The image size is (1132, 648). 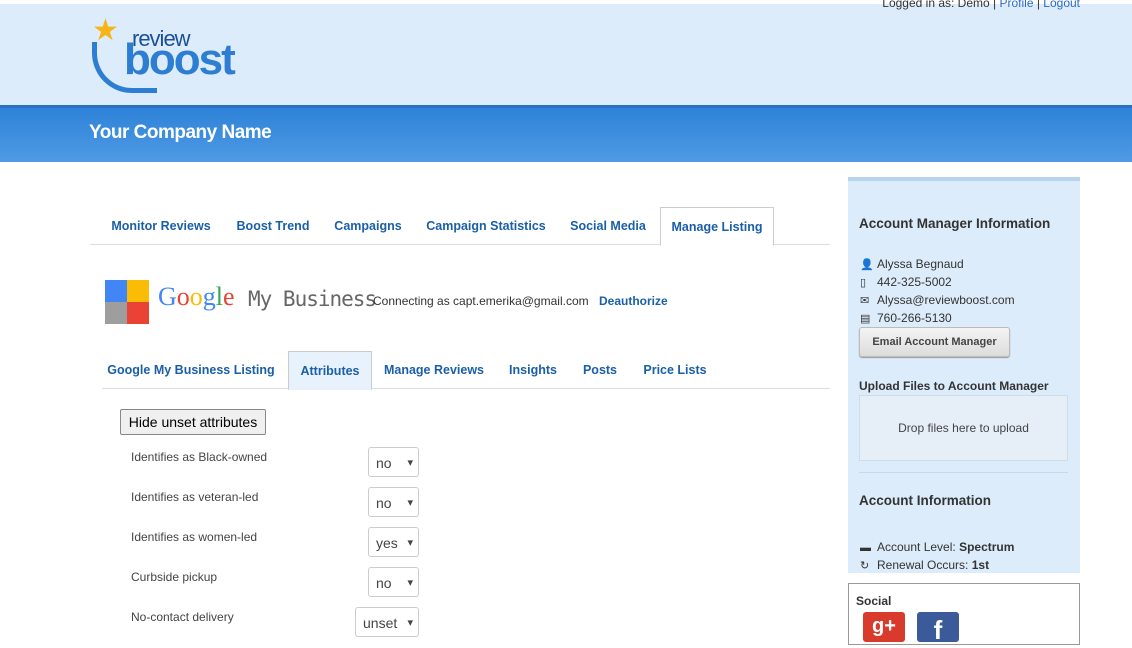 I want to click on attribute-select: unset ▾, so click(x=387, y=622).